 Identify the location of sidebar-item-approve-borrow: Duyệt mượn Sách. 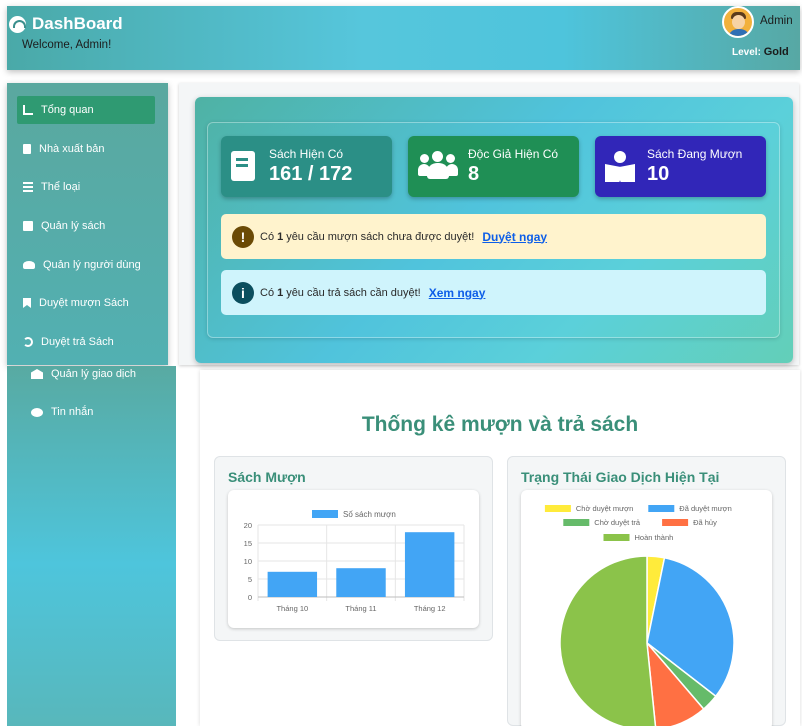
(86, 303).